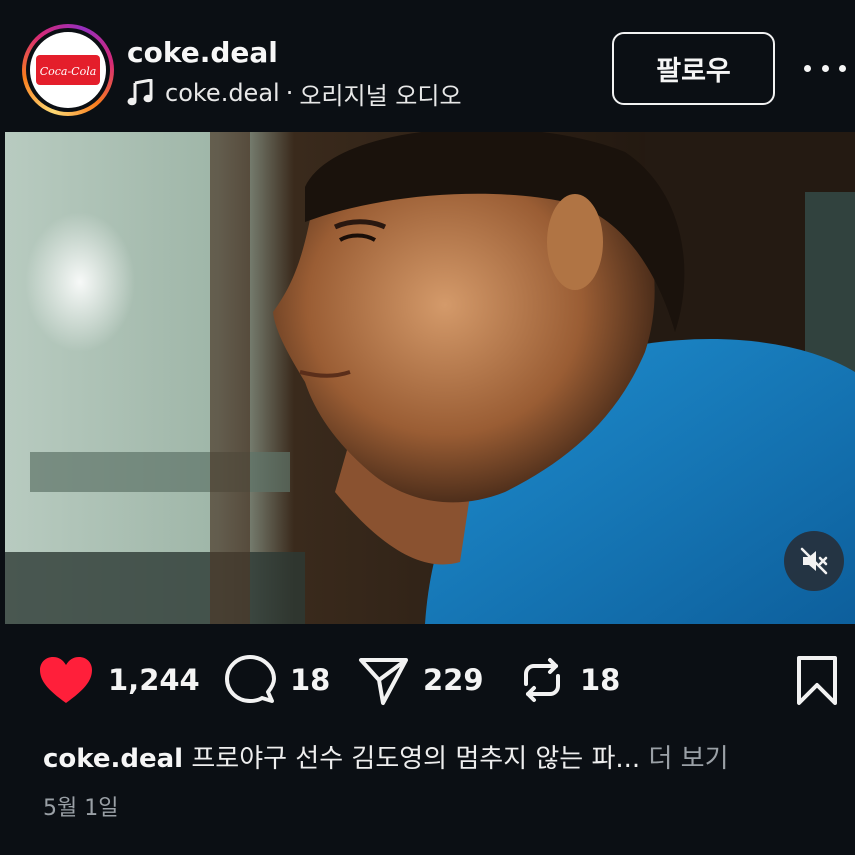 The height and width of the screenshot is (855, 855). I want to click on post-actions: 1,244 18 229 18, so click(427, 680).